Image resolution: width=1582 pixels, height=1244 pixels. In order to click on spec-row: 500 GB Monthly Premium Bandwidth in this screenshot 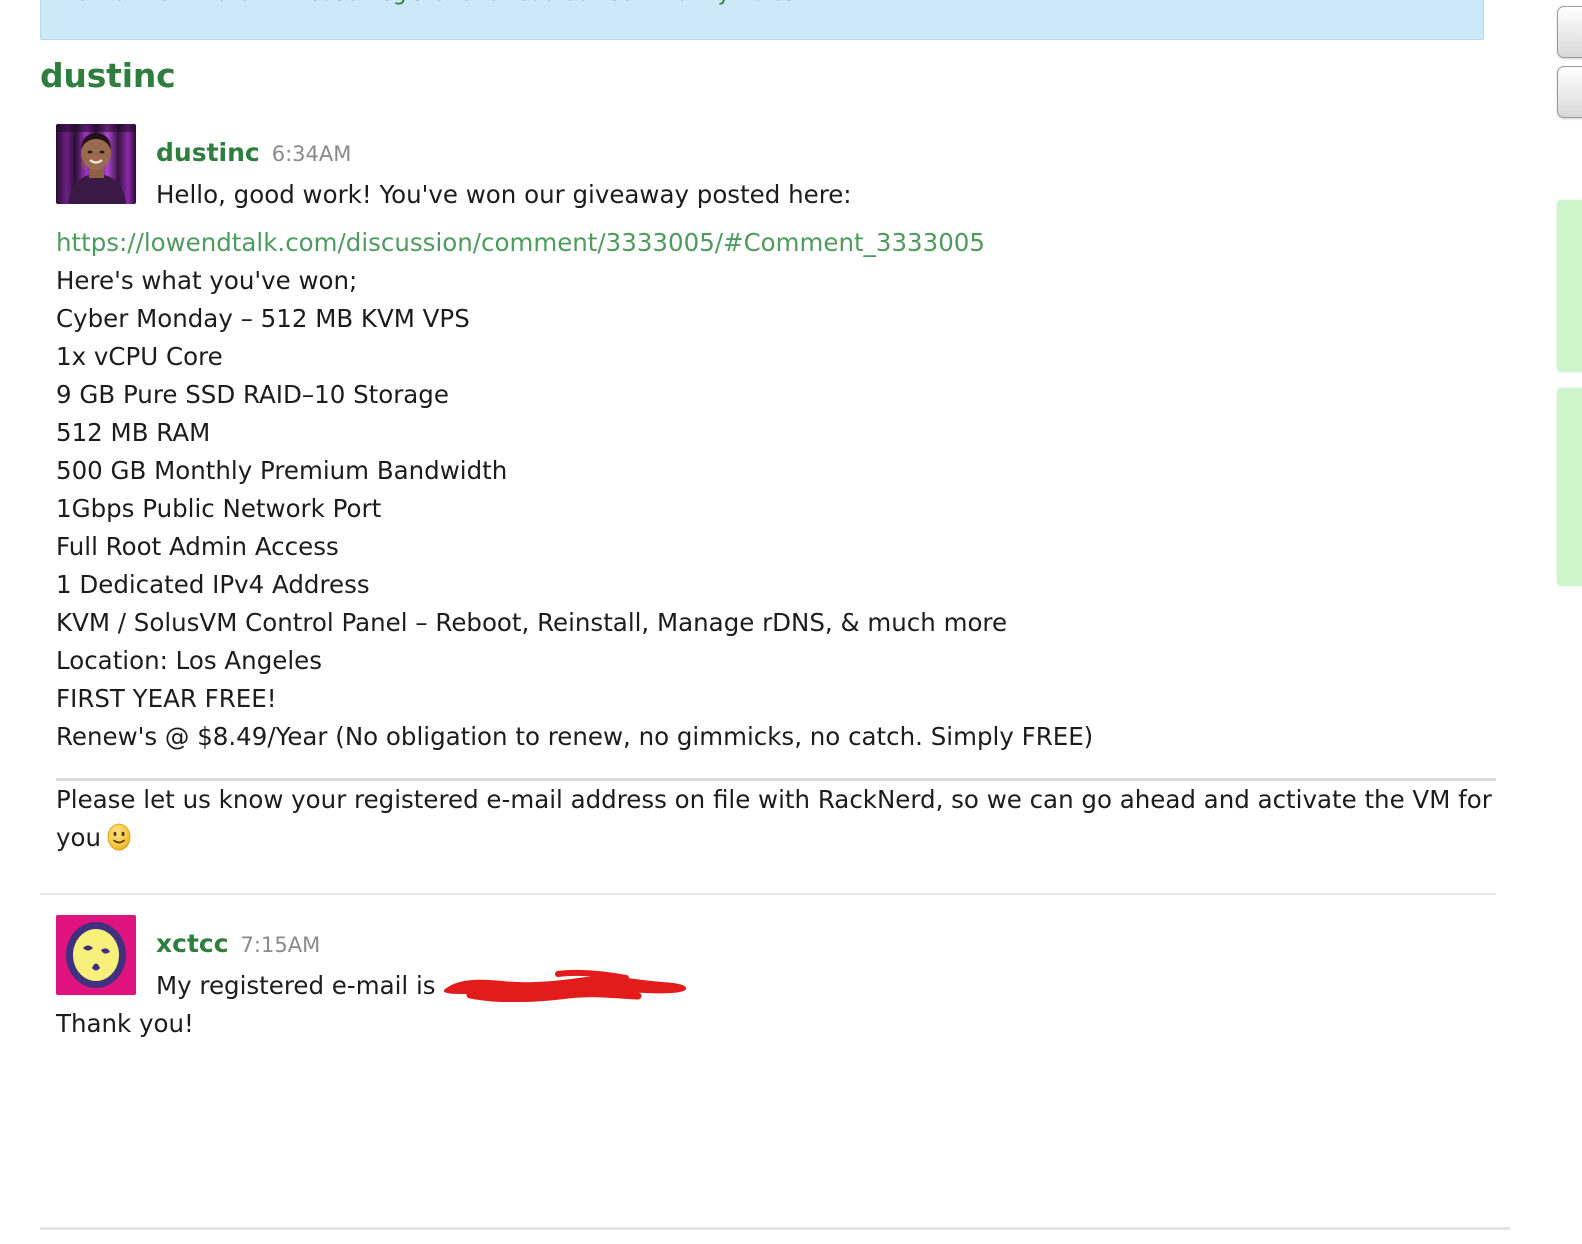, I will do `click(282, 470)`.